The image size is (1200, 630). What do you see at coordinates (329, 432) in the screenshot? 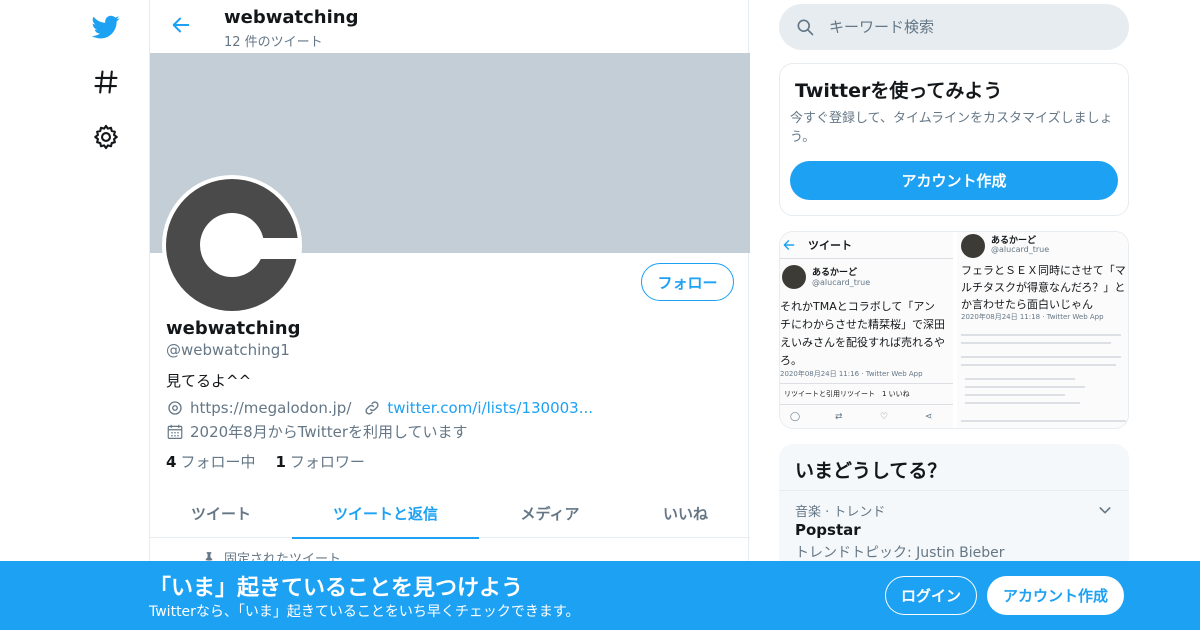
I see `joined-date: 2020年8月からTwitterを利用しています` at bounding box center [329, 432].